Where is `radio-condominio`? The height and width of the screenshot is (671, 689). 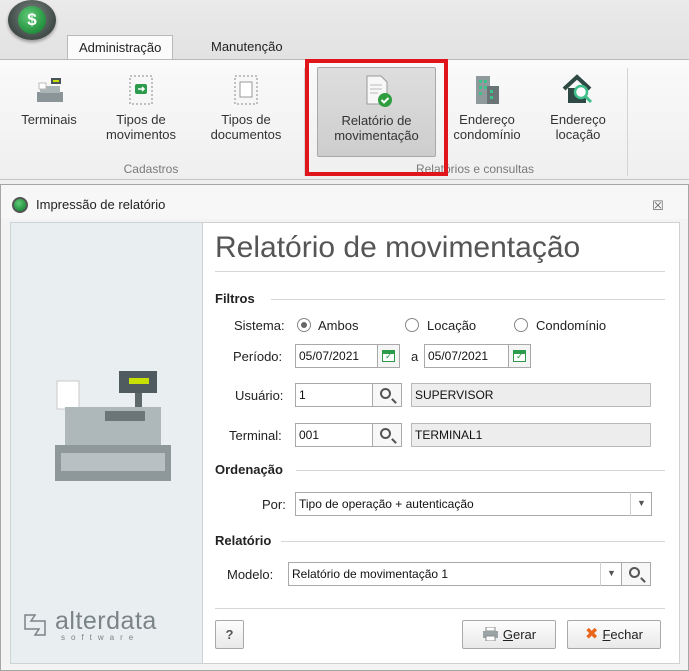 radio-condominio is located at coordinates (521, 325).